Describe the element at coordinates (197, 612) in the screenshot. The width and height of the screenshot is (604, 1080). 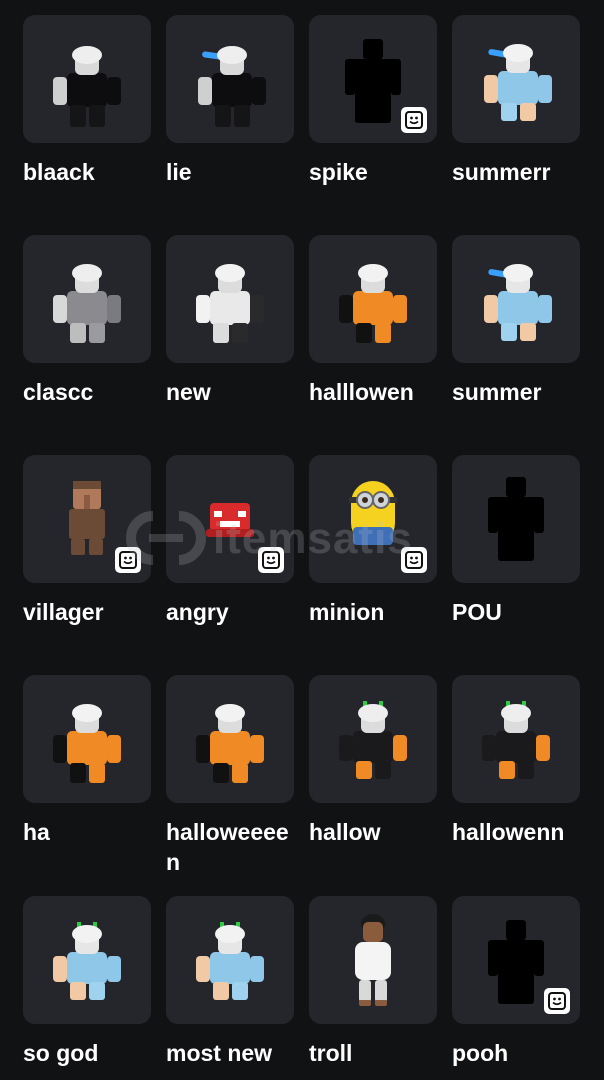
I see `outfit-name: angry` at that location.